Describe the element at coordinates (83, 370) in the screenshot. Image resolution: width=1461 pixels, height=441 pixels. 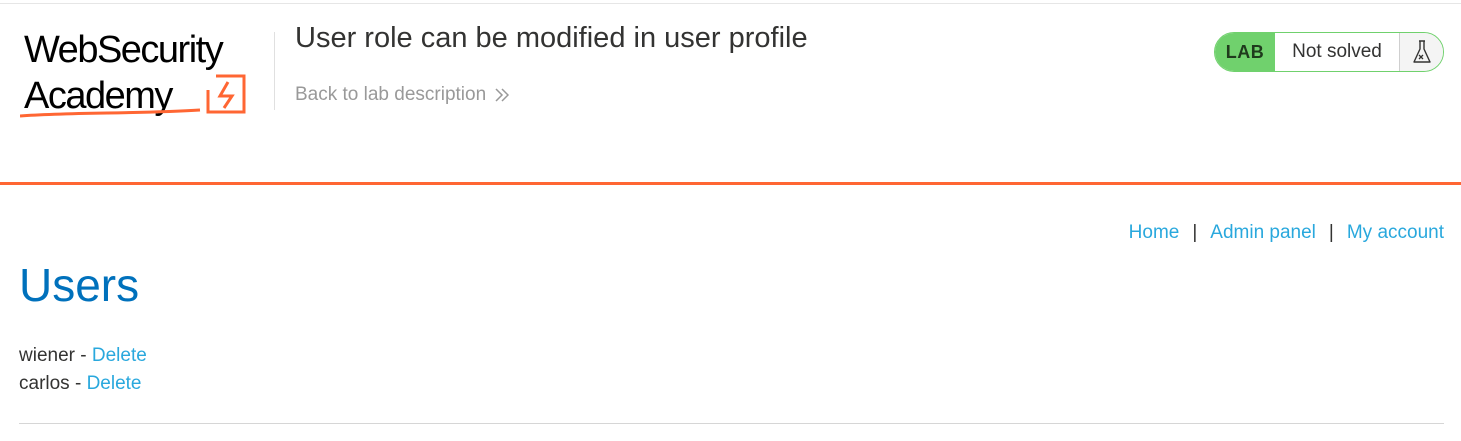
I see `user-list: wiener - Delete carlos - Delete` at that location.